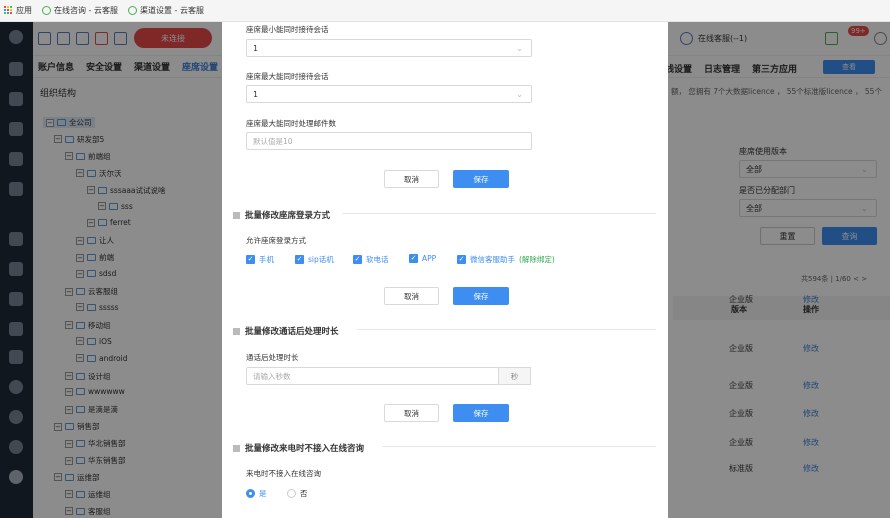  I want to click on login-option-app: ✓ APP, so click(422, 258).